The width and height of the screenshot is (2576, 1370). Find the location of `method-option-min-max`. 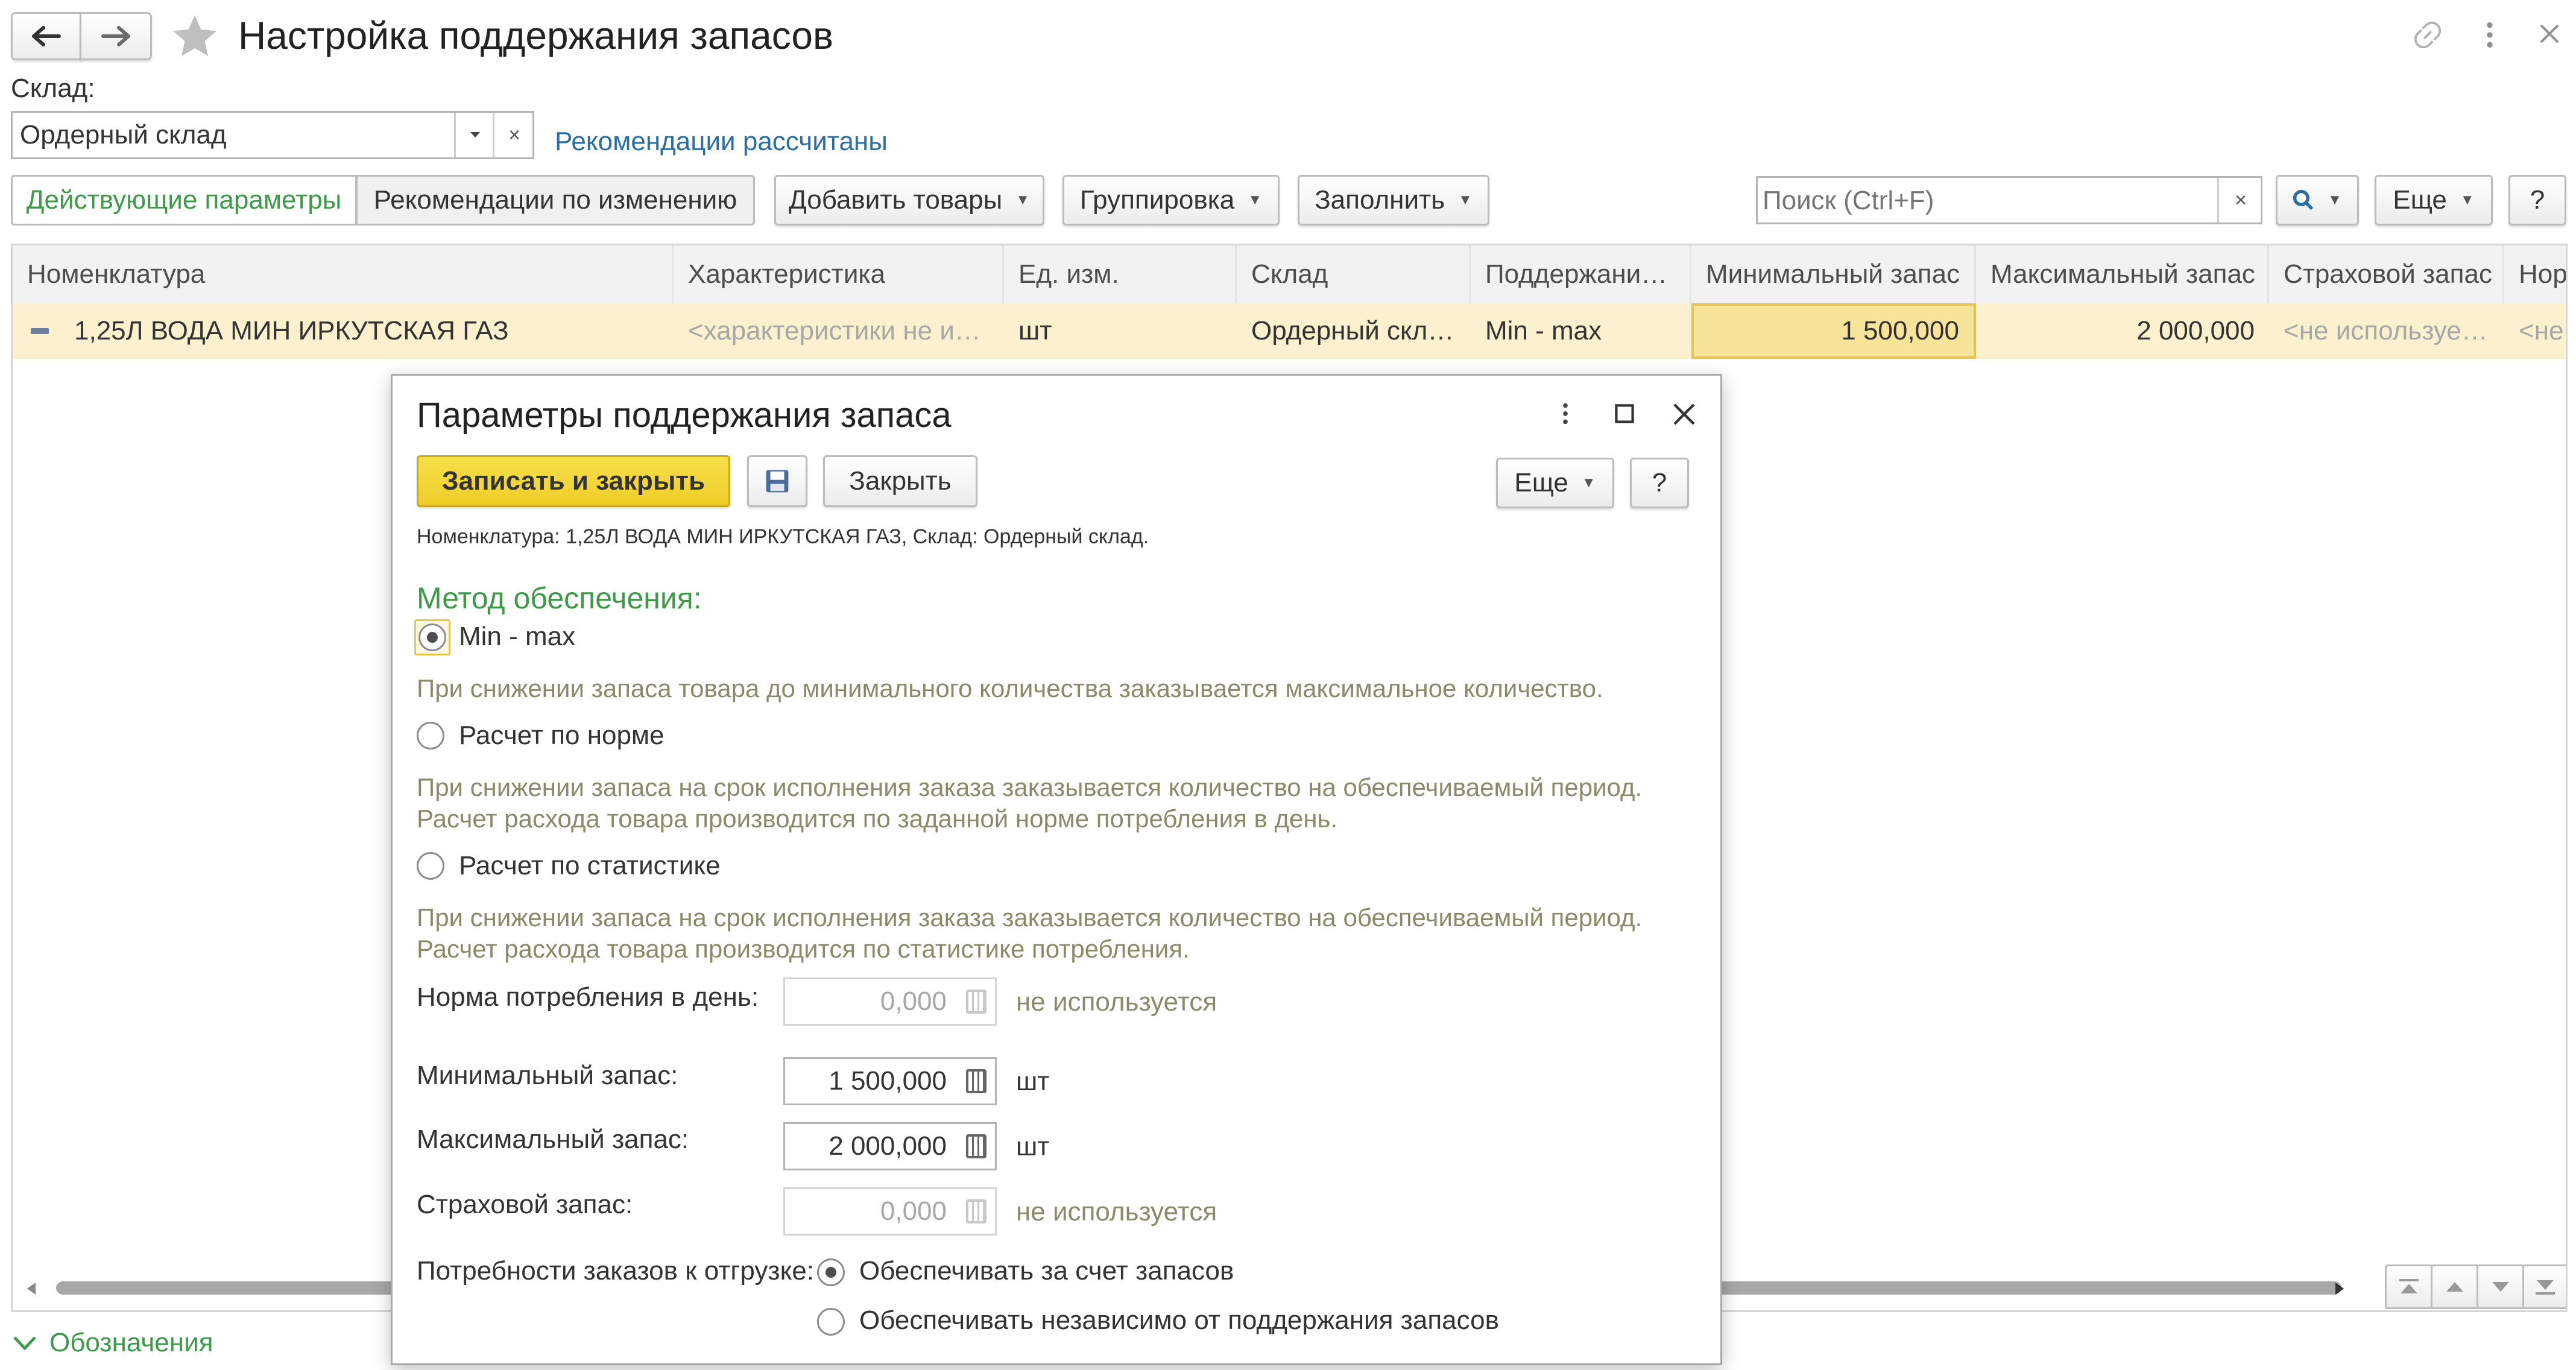

method-option-min-max is located at coordinates (432, 637).